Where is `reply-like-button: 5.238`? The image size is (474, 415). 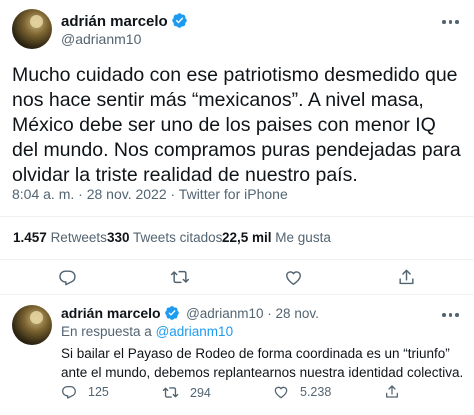 reply-like-button: 5.238 is located at coordinates (302, 392).